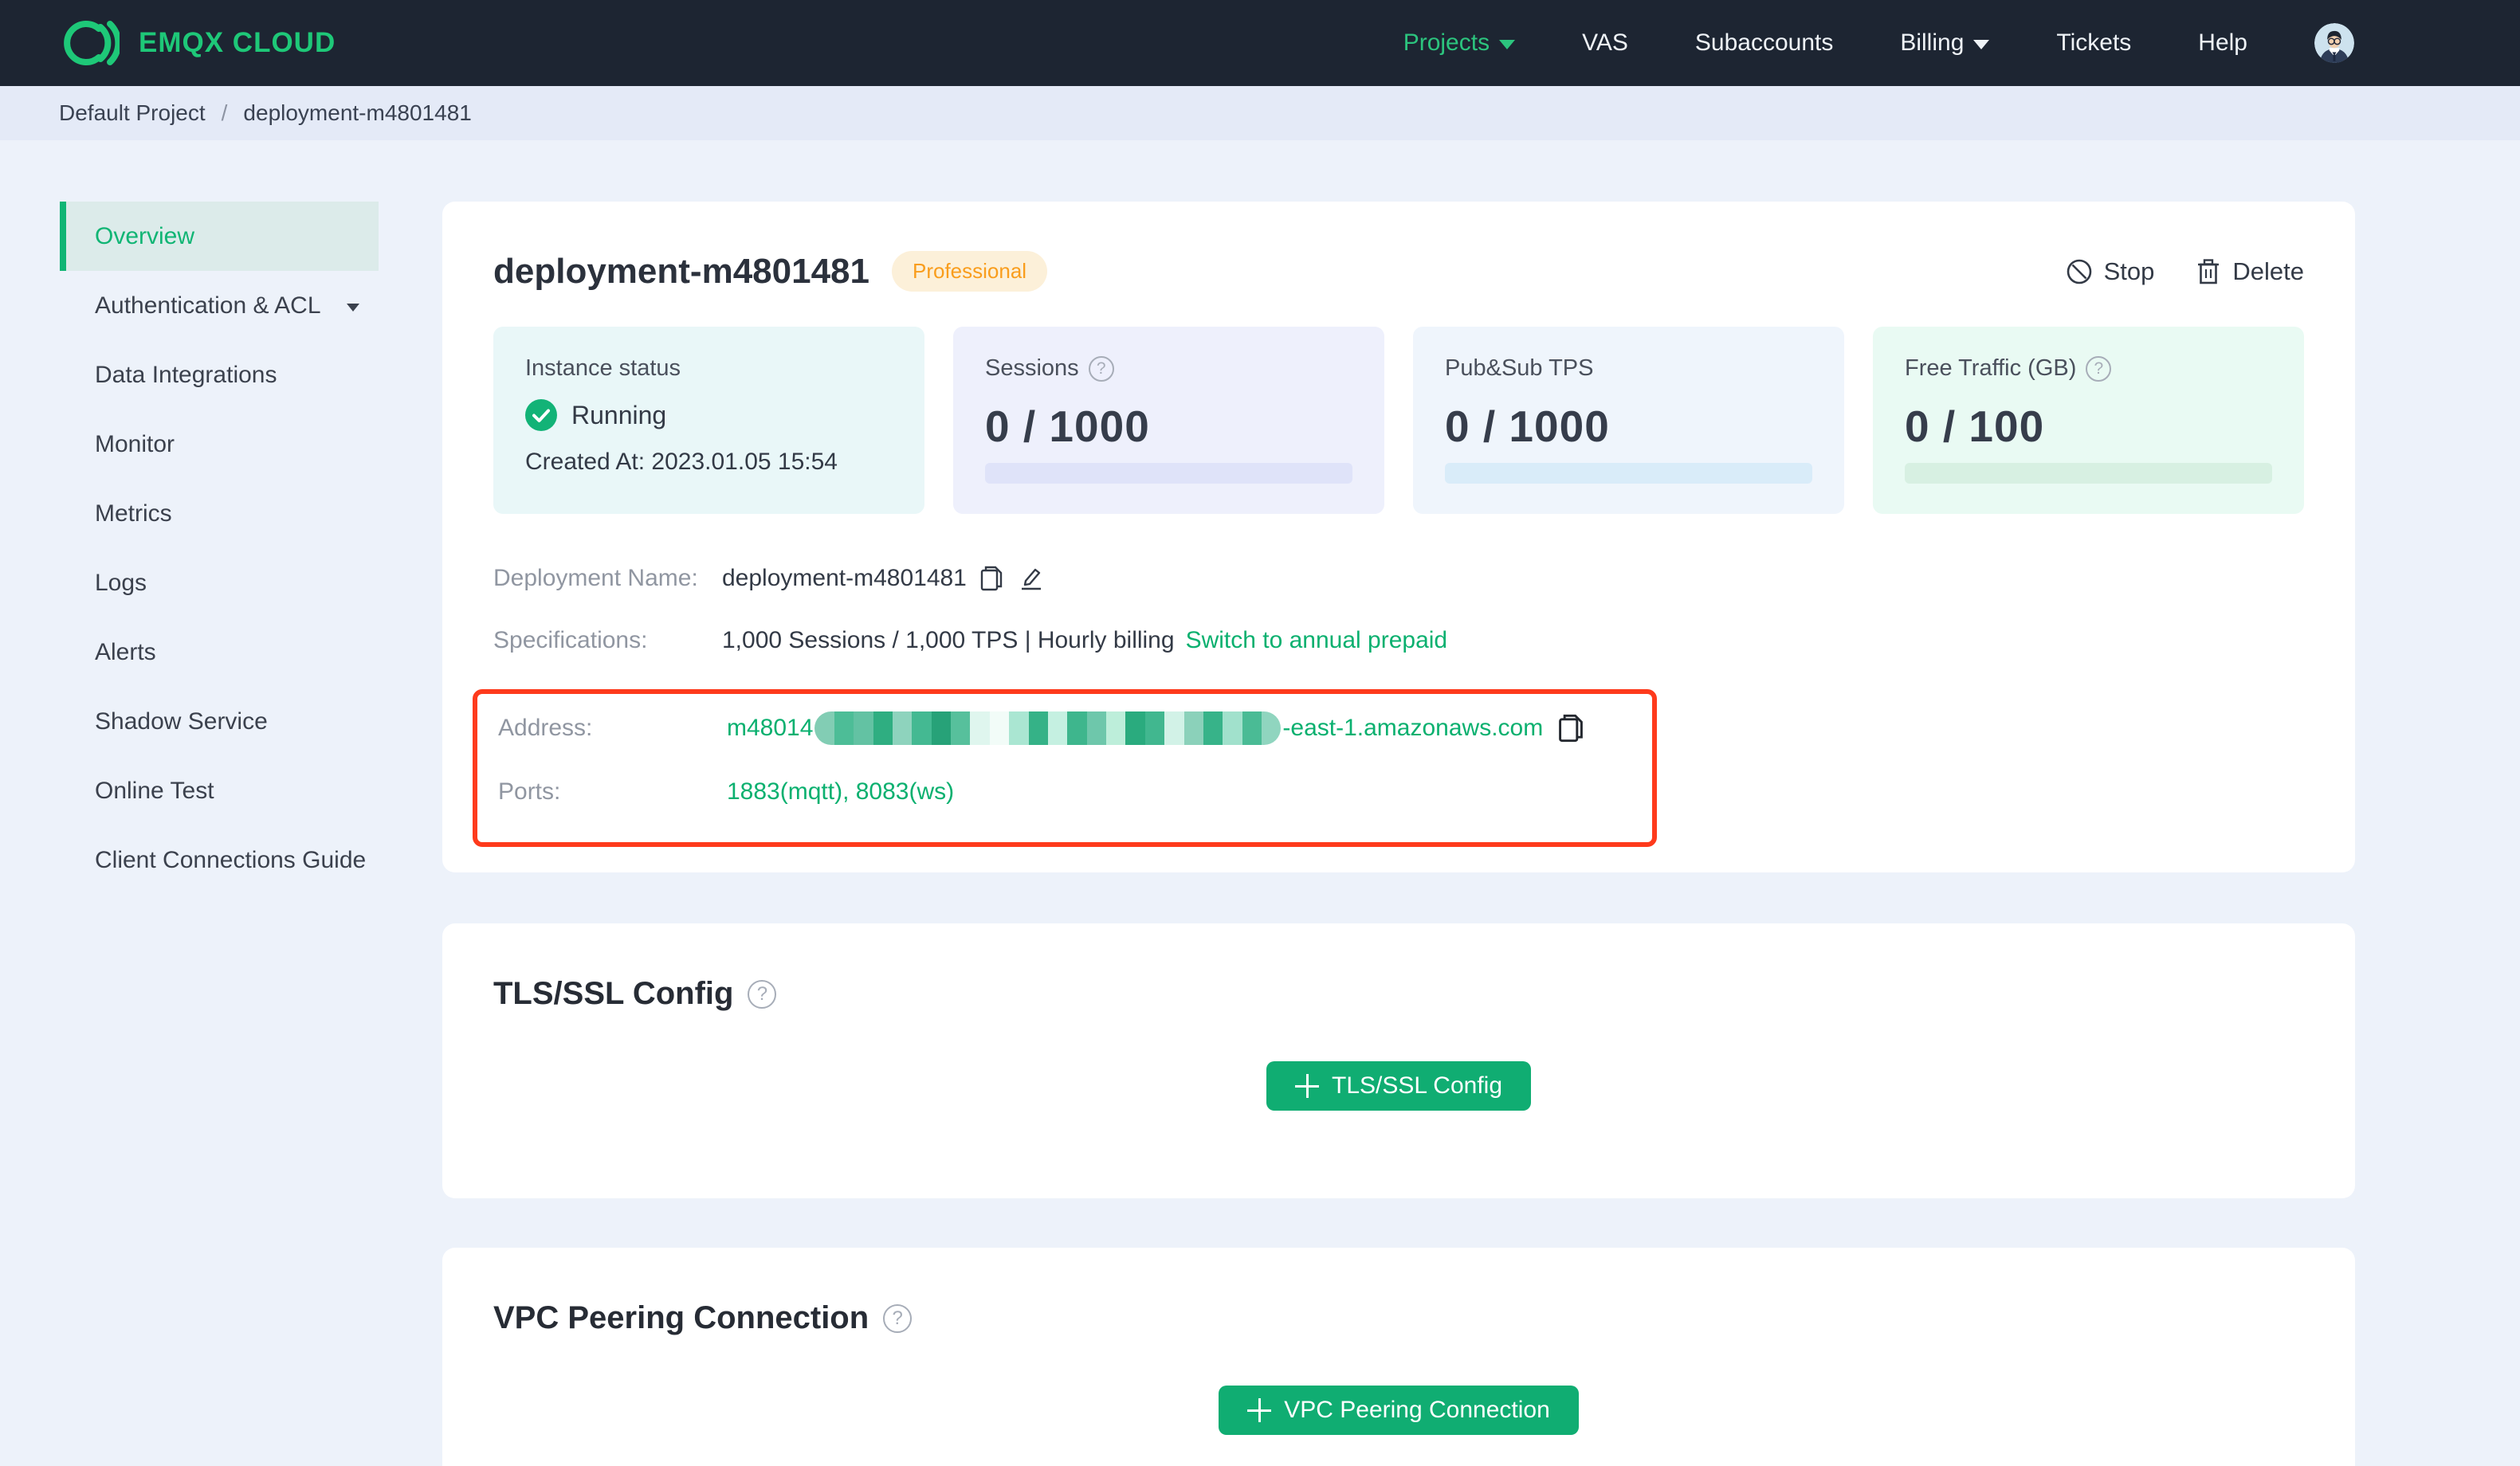 This screenshot has width=2520, height=1466. Describe the element at coordinates (2208, 271) in the screenshot. I see `trash-icon` at that location.